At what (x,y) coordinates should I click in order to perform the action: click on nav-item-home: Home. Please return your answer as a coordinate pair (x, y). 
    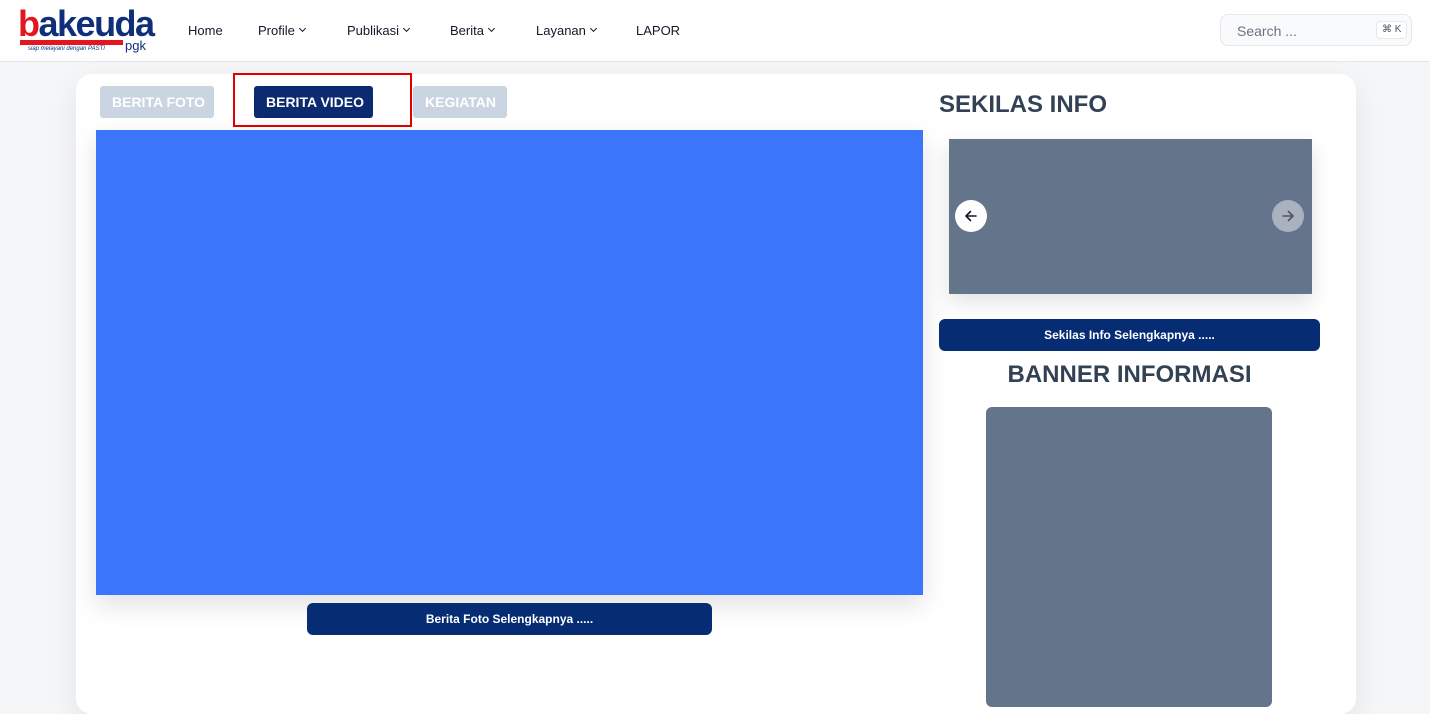
    Looking at the image, I should click on (223, 30).